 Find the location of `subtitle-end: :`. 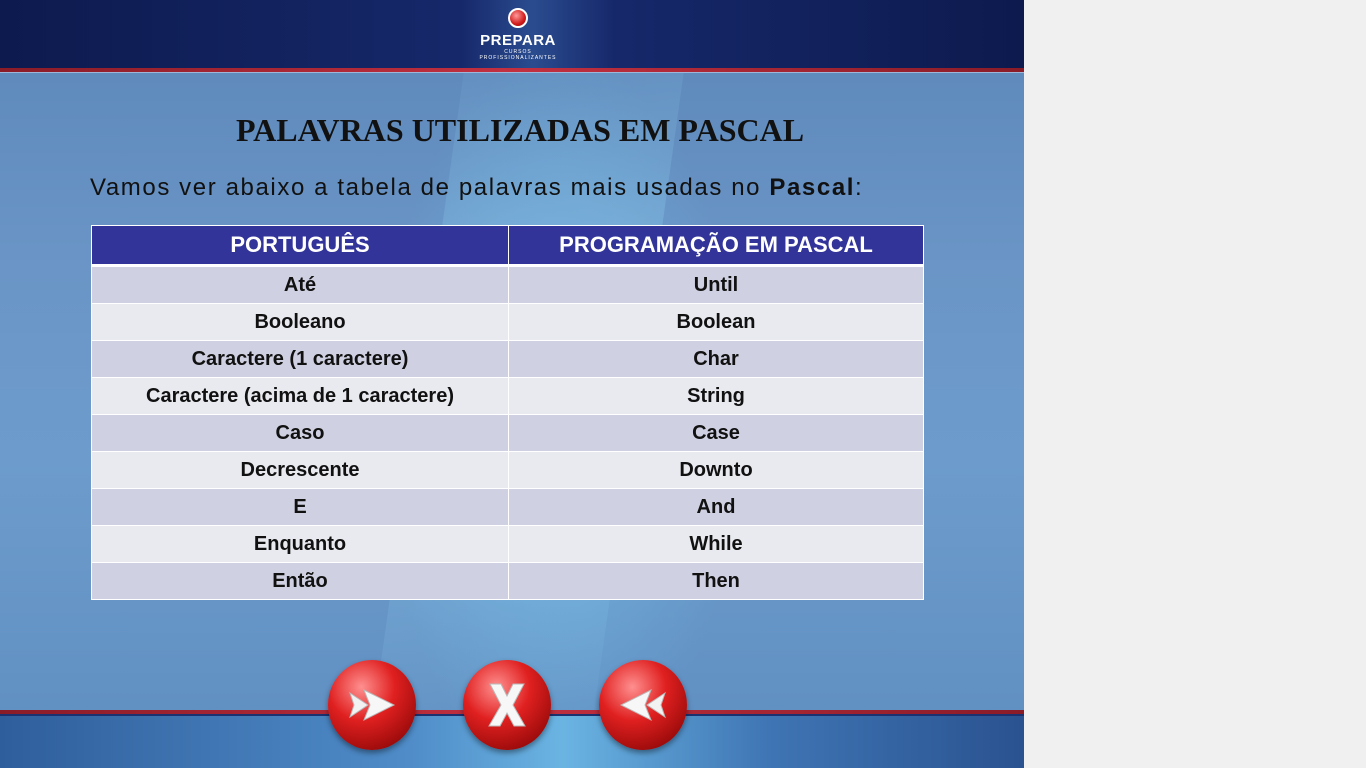

subtitle-end: : is located at coordinates (859, 187).